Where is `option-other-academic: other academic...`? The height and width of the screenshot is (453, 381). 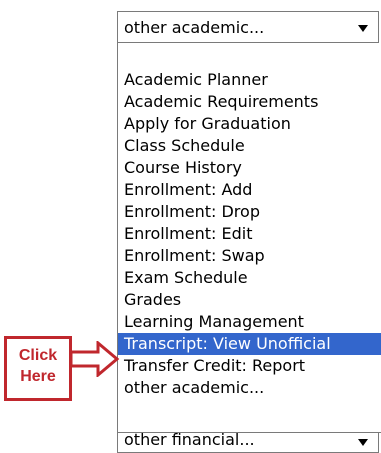
option-other-academic: other academic... is located at coordinates (249, 388).